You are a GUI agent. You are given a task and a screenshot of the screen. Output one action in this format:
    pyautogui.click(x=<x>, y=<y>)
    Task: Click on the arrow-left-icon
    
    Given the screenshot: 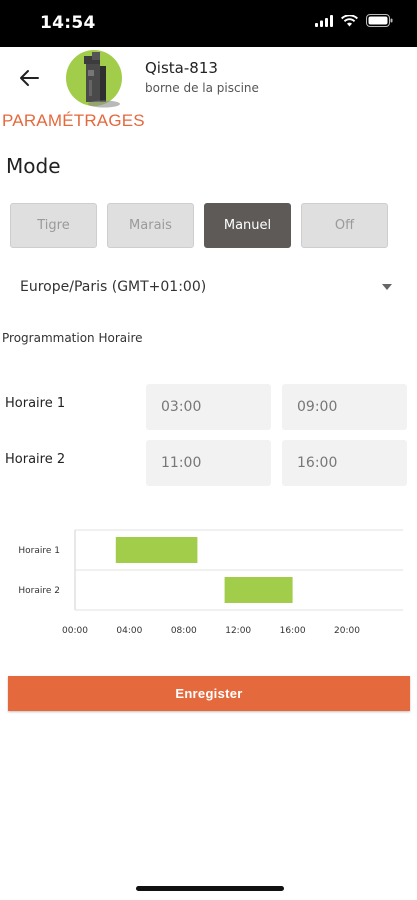 What is the action you would take?
    pyautogui.click(x=29, y=78)
    